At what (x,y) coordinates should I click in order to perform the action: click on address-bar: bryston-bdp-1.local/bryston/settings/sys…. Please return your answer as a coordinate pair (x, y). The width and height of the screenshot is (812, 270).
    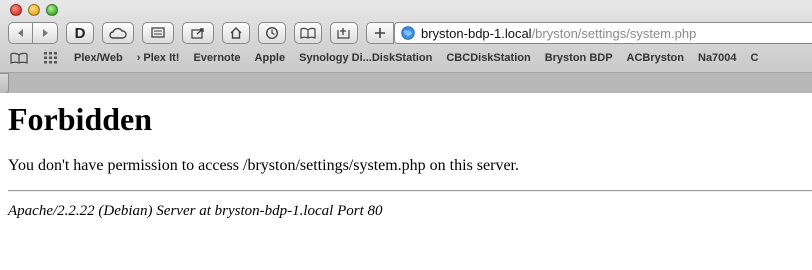
    Looking at the image, I should click on (603, 33).